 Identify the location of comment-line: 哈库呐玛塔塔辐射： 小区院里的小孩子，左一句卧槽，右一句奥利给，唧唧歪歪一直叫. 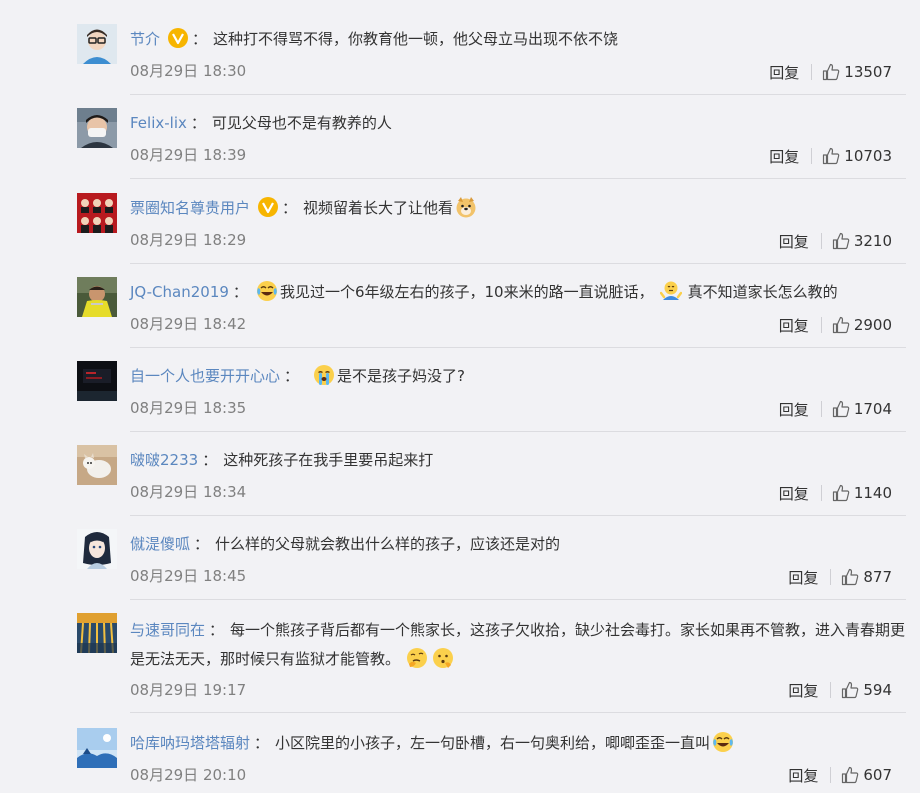
(515, 743).